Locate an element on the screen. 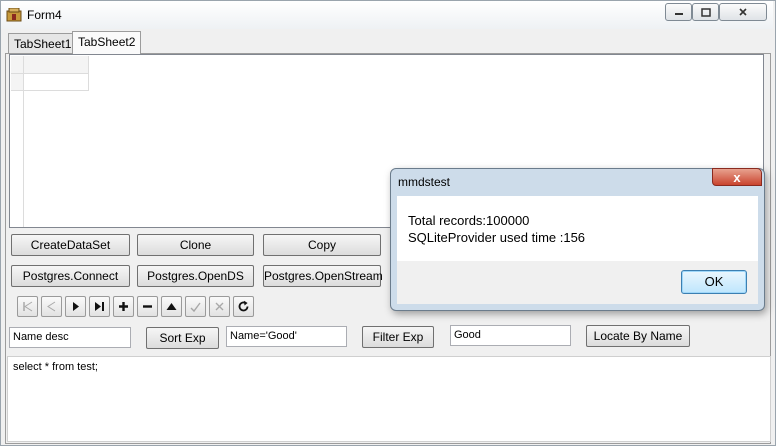 The height and width of the screenshot is (446, 776). minus-icon is located at coordinates (147, 306).